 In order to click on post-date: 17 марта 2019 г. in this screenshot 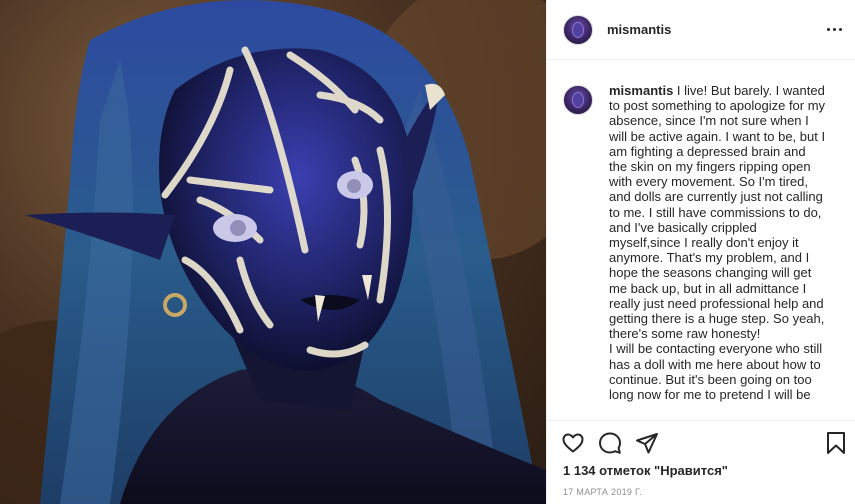, I will do `click(602, 492)`.